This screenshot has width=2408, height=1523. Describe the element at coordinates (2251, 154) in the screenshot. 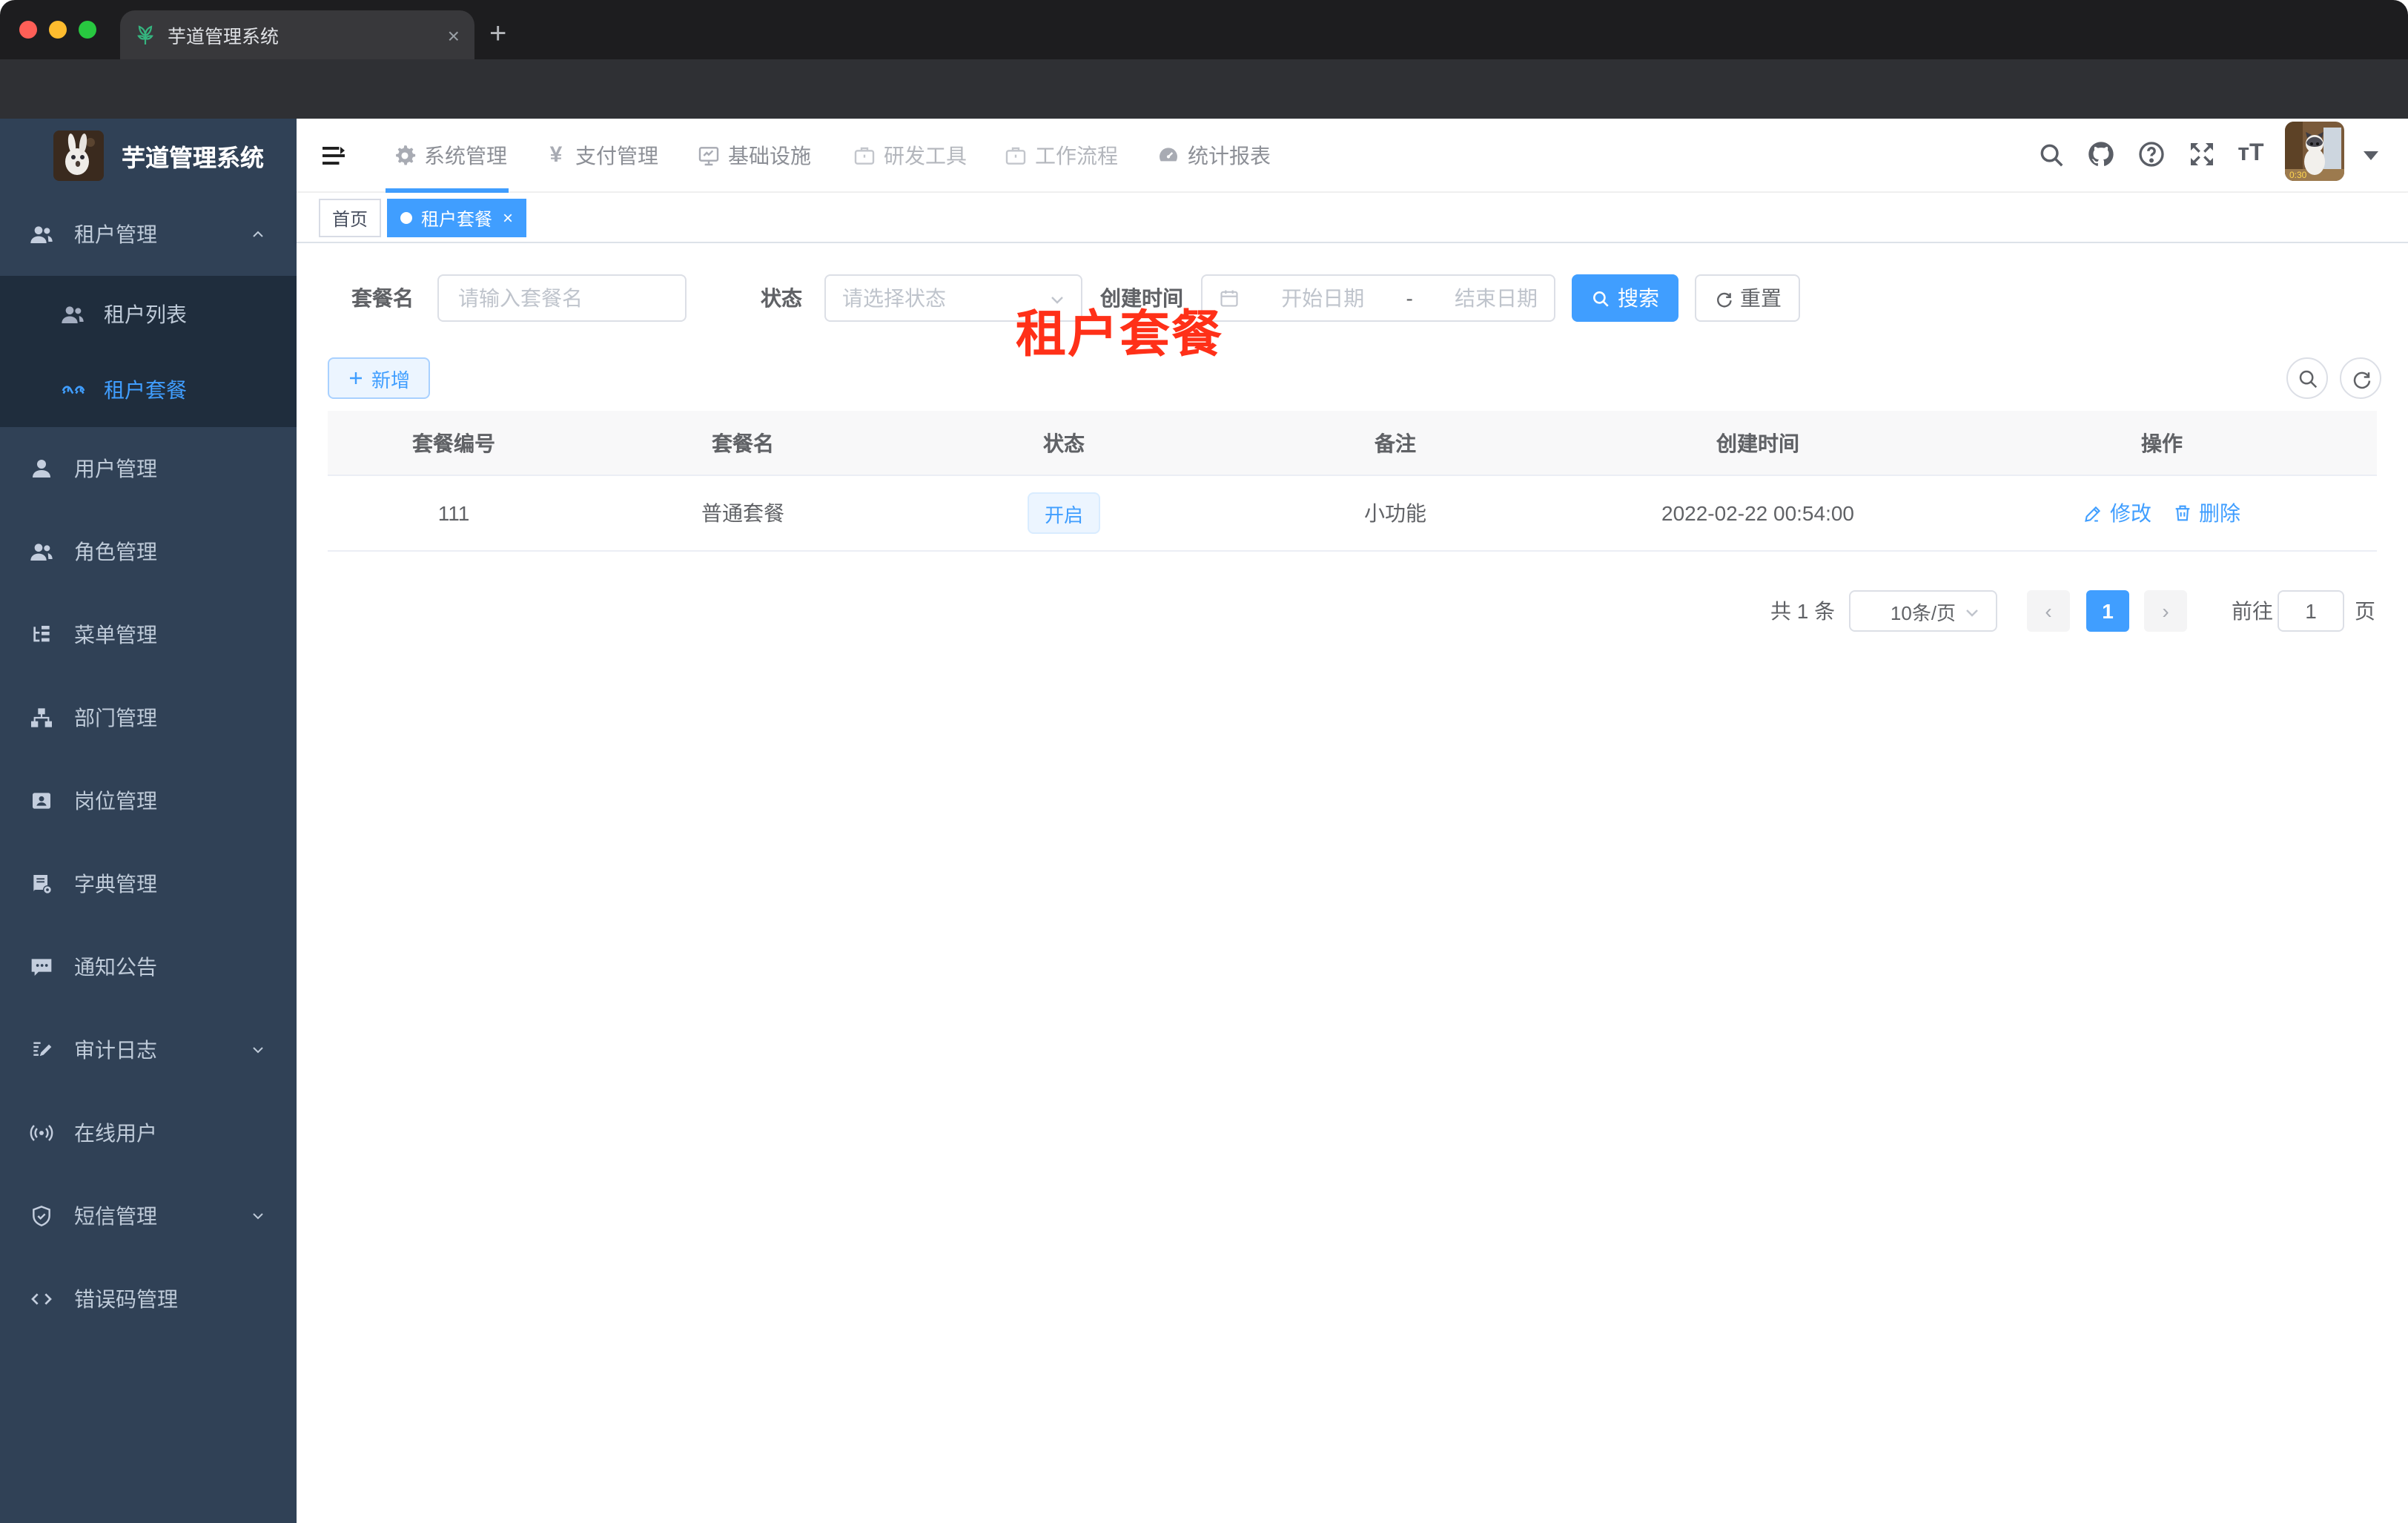

I see `font-size-icon: тT` at that location.